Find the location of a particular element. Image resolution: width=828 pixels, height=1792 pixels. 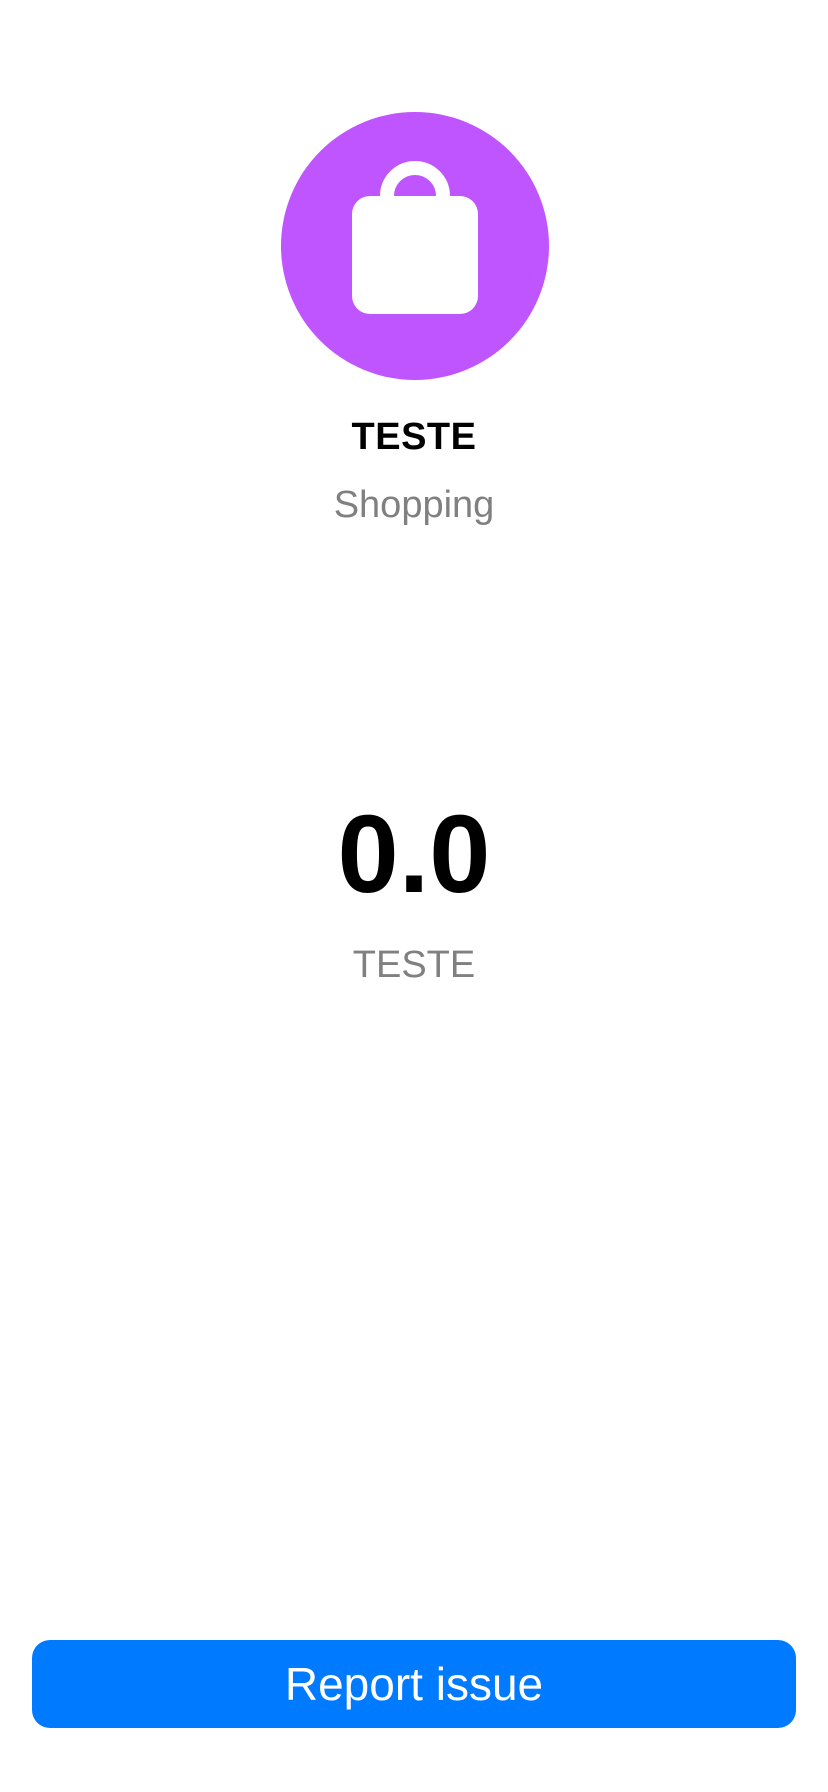

category-label: Shopping is located at coordinates (414, 505).